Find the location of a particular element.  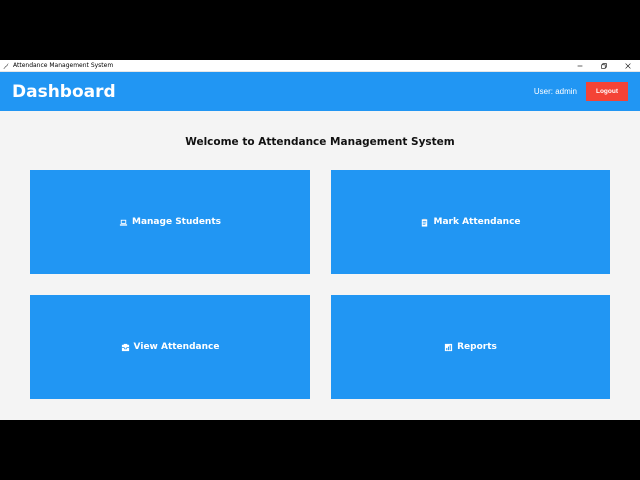

card-label: Mark Attendance is located at coordinates (477, 222).